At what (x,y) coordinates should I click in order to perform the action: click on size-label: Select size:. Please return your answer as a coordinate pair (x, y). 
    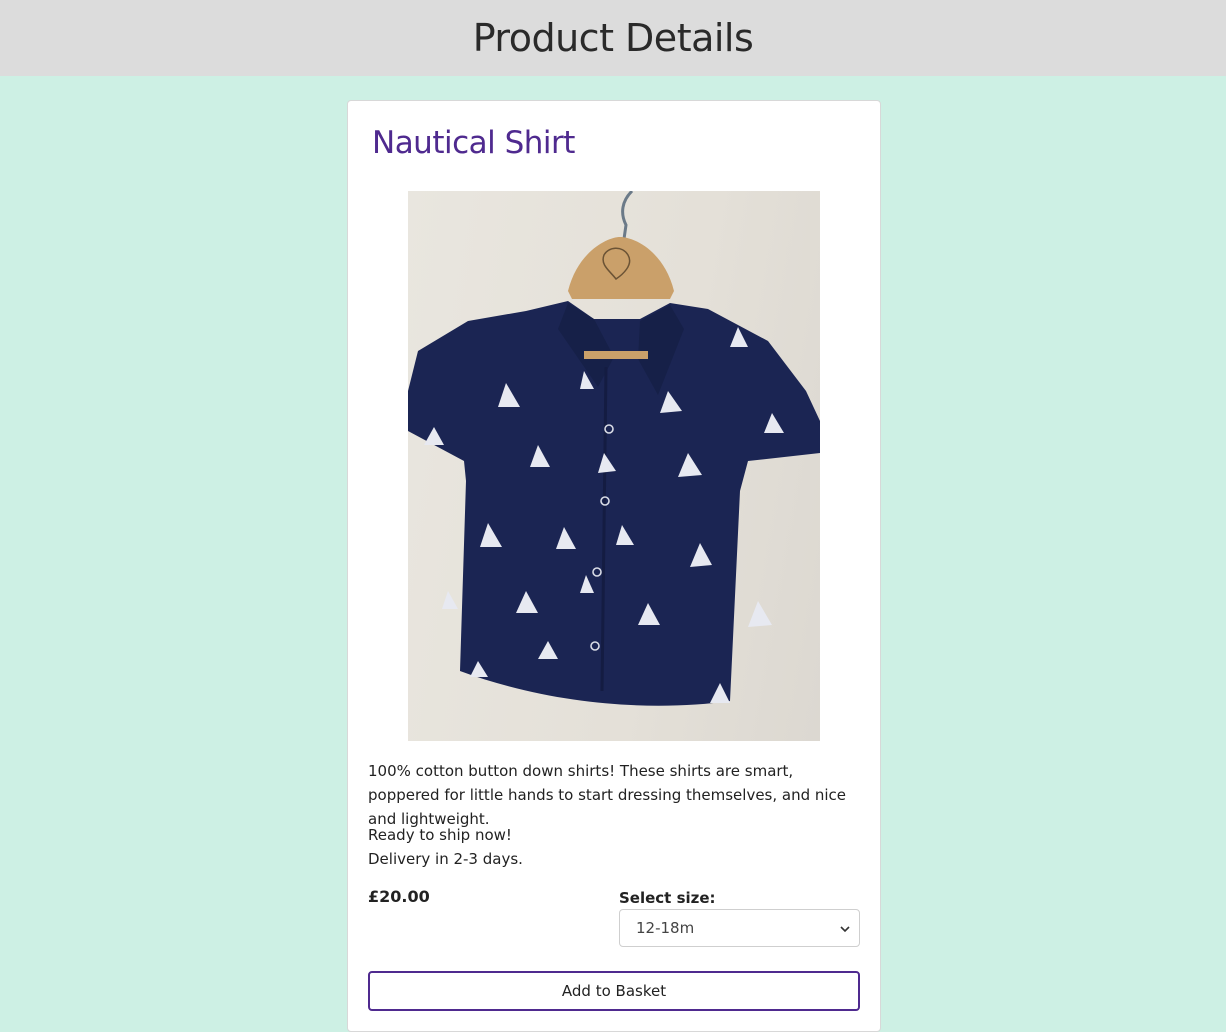
    Looking at the image, I should click on (667, 898).